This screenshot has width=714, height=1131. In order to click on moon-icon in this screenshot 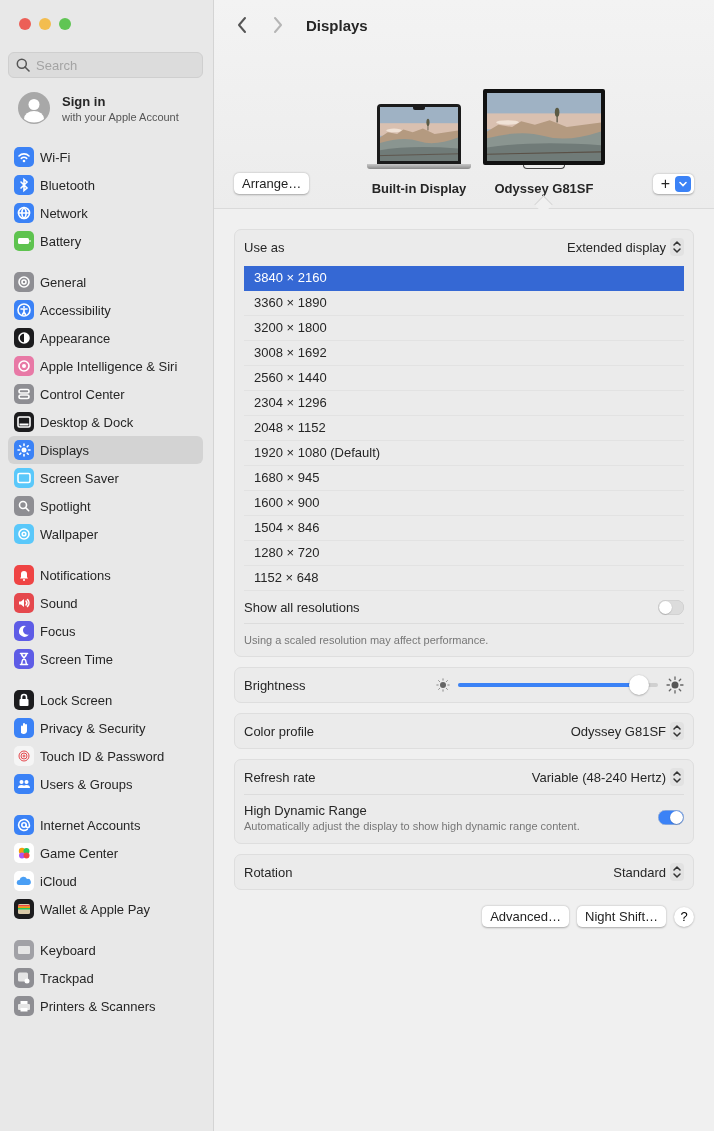, I will do `click(24, 631)`.